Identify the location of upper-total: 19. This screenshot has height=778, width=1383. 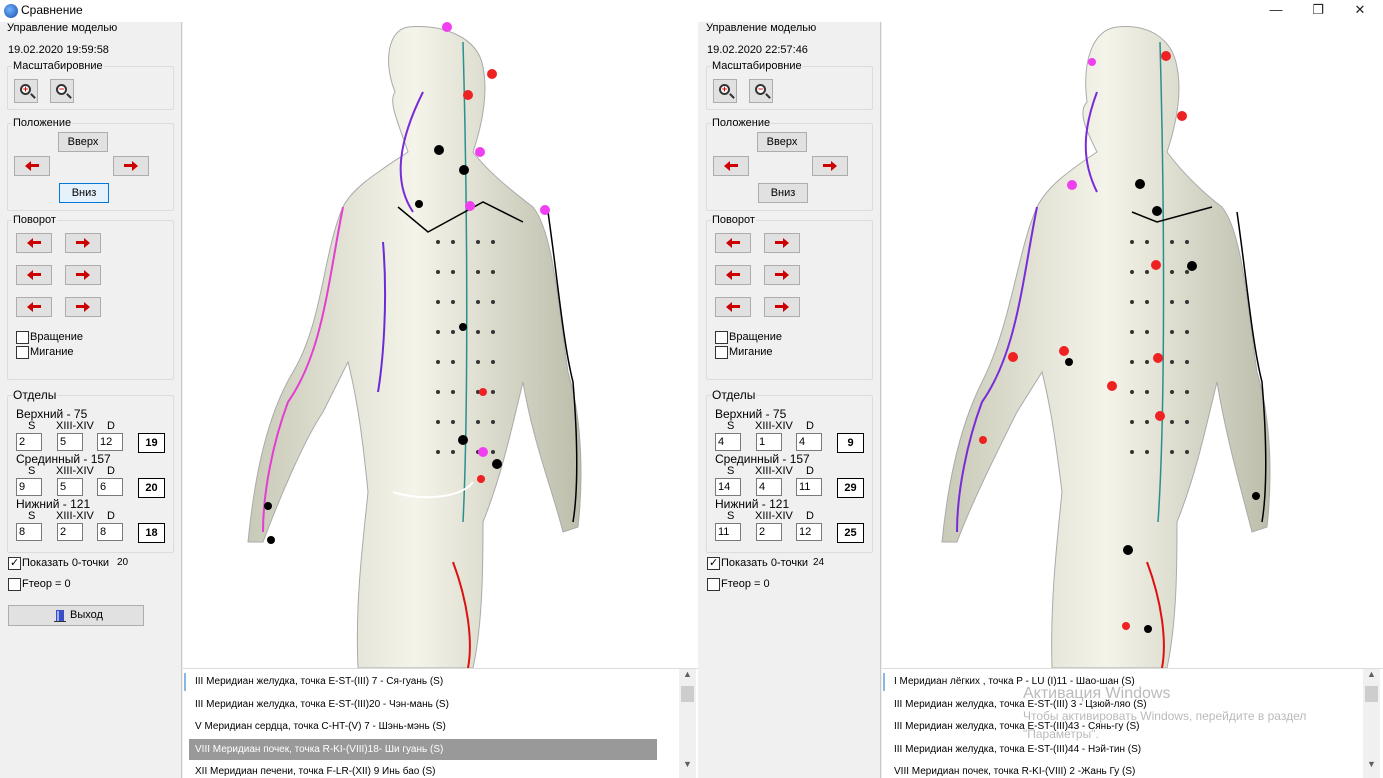
(151, 443).